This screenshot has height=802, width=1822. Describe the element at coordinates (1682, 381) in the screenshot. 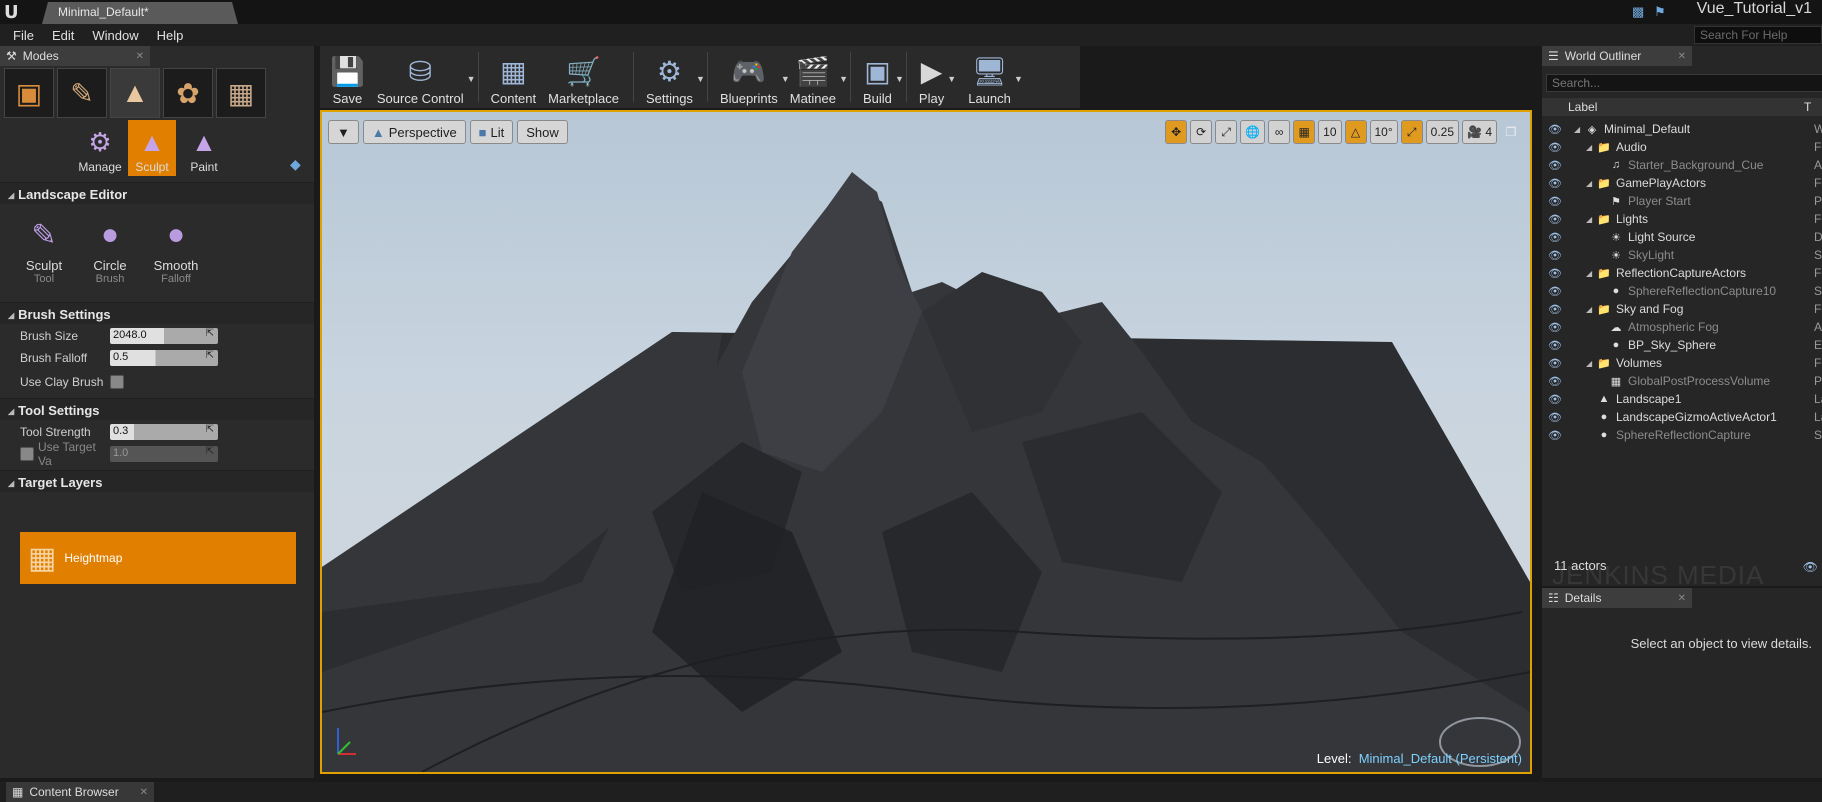

I see `outliner-row: 👁 ▦ GlobalPostProcessVolume Po` at that location.